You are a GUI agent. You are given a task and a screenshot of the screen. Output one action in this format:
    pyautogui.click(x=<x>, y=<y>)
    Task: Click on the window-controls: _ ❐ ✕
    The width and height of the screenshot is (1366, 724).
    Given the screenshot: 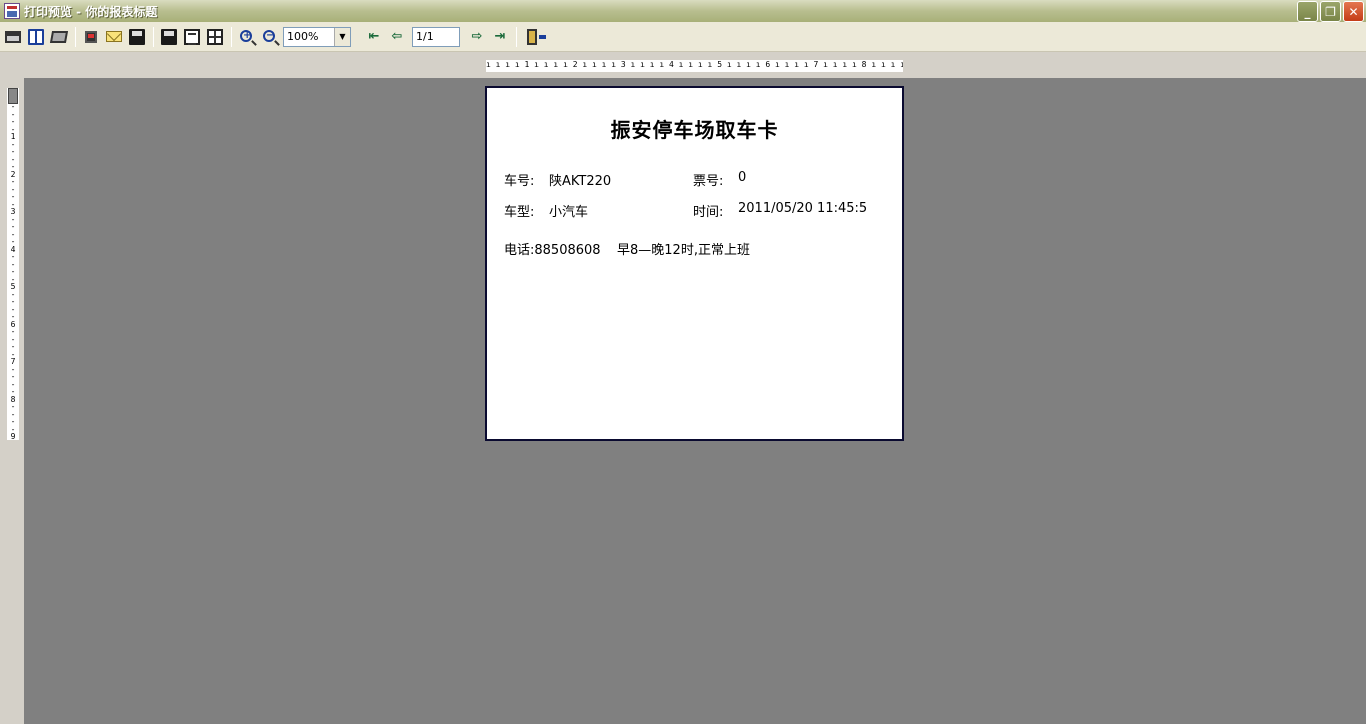 What is the action you would take?
    pyautogui.click(x=1330, y=11)
    